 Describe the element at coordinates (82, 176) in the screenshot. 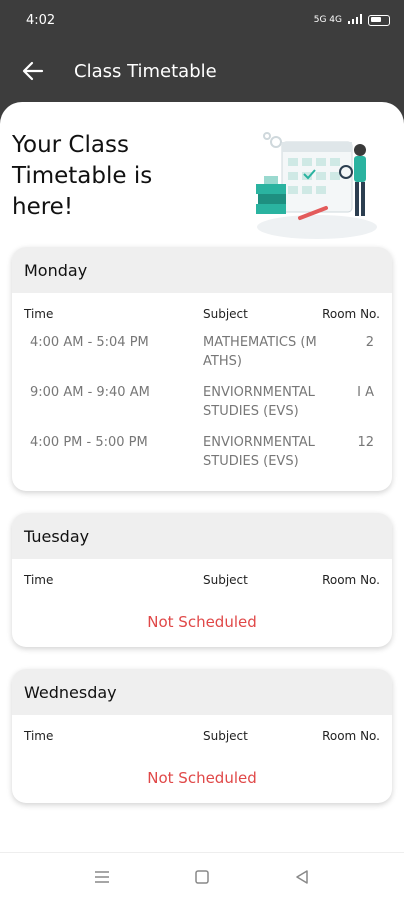

I see `hero-title: Your Class Timetable is here!` at that location.